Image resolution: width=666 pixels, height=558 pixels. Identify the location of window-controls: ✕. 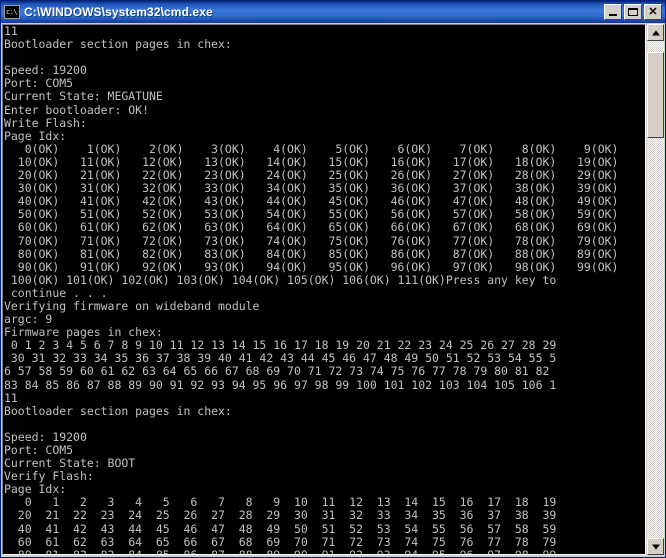
(633, 12).